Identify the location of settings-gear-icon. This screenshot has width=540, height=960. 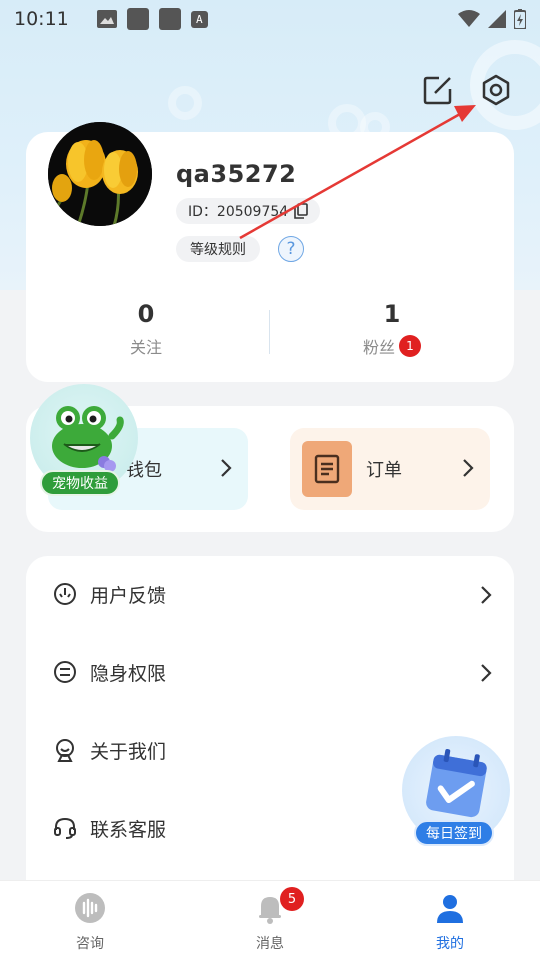
(496, 90).